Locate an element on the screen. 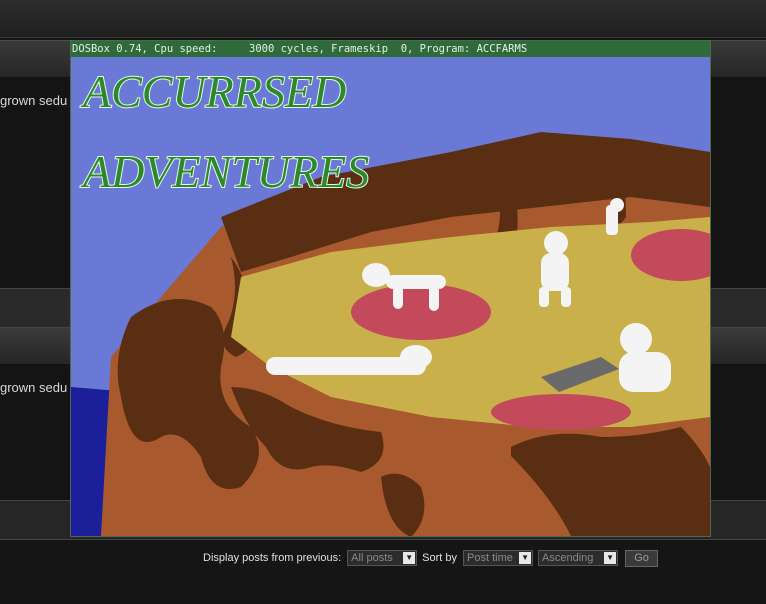 The width and height of the screenshot is (766, 604). display-posts-select: All posts ▼ is located at coordinates (382, 558).